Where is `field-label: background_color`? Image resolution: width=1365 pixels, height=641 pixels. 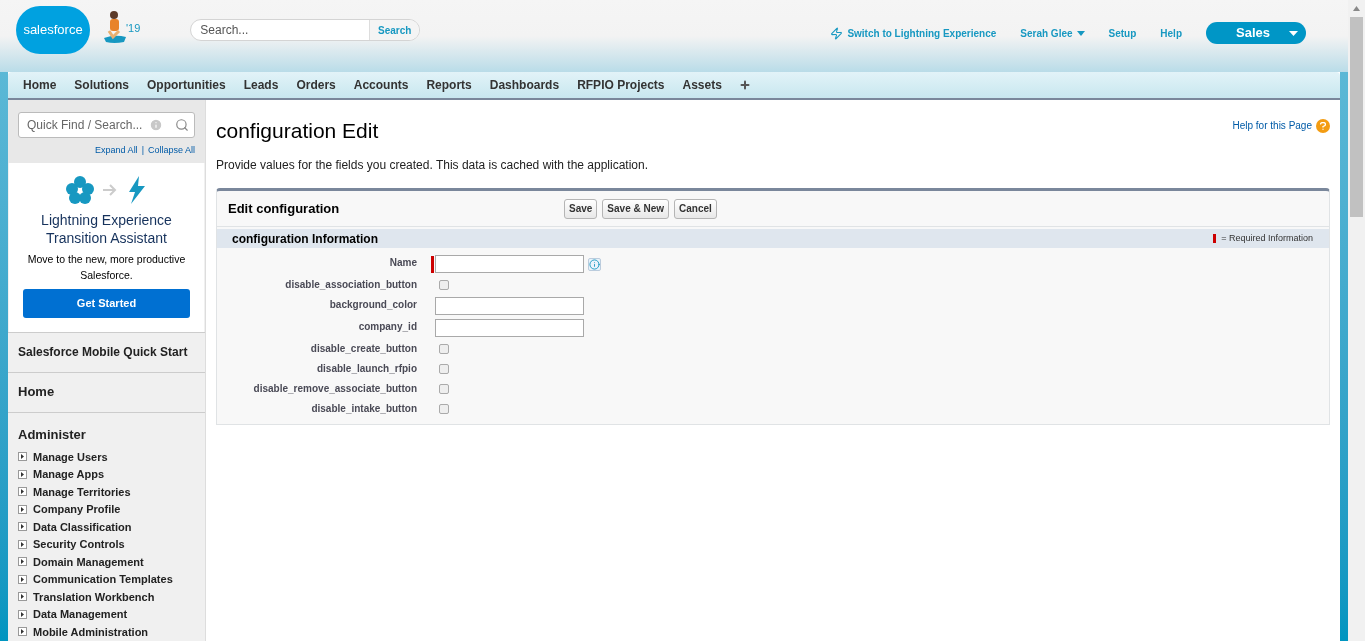 field-label: background_color is located at coordinates (372, 305).